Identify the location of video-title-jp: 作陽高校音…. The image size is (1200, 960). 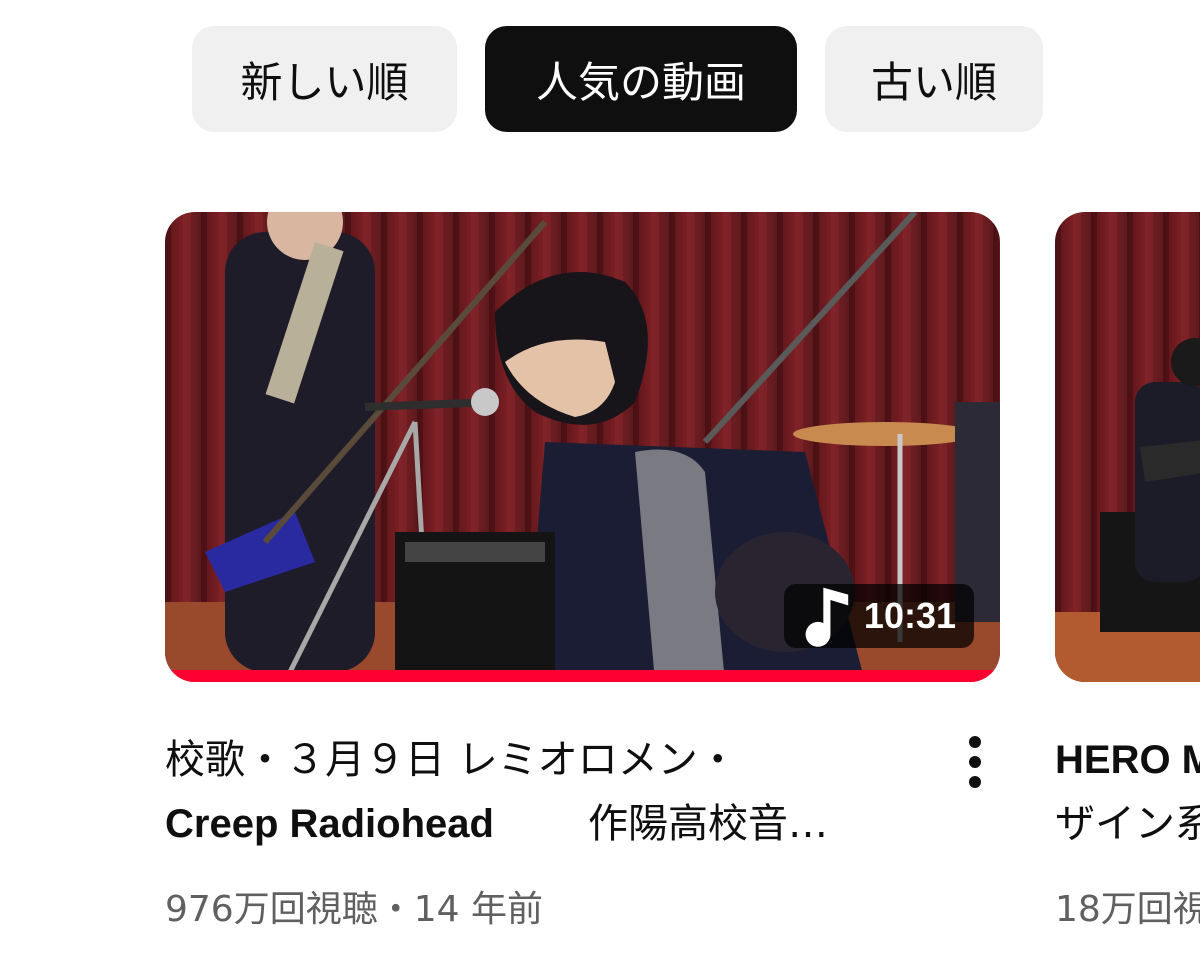
(707, 824).